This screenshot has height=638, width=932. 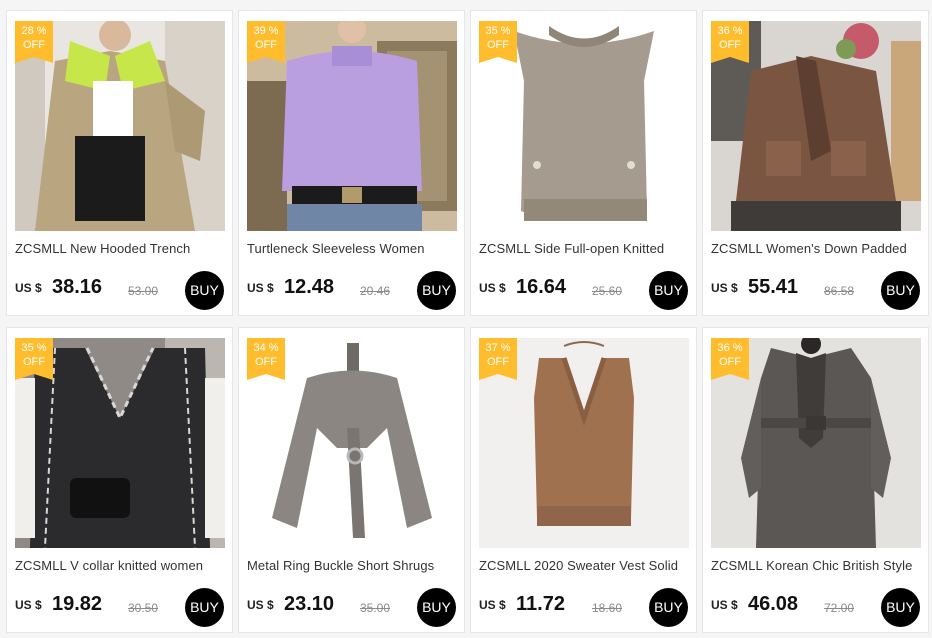 What do you see at coordinates (375, 608) in the screenshot?
I see `original-price: 35.00` at bounding box center [375, 608].